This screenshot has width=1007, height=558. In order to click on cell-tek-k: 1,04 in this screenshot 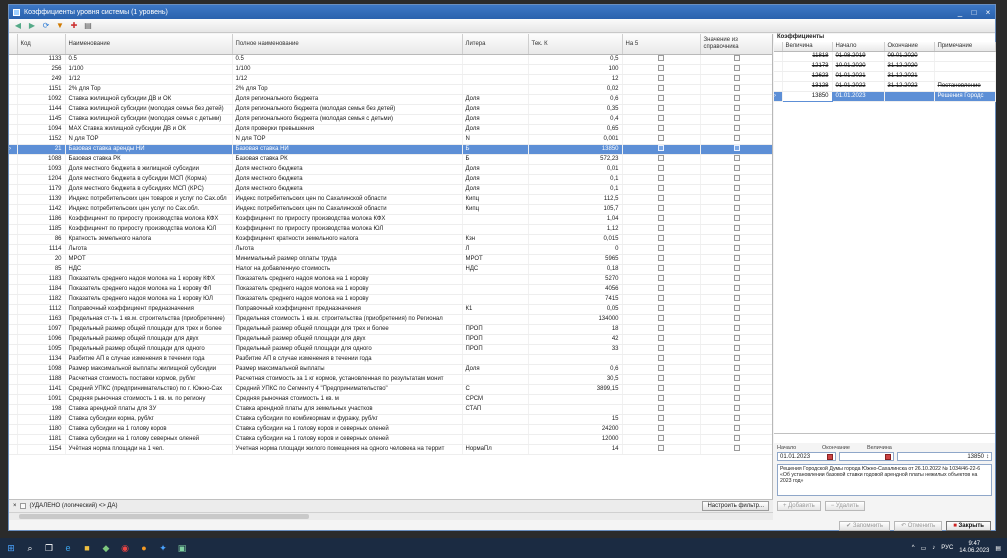, I will do `click(575, 219)`.